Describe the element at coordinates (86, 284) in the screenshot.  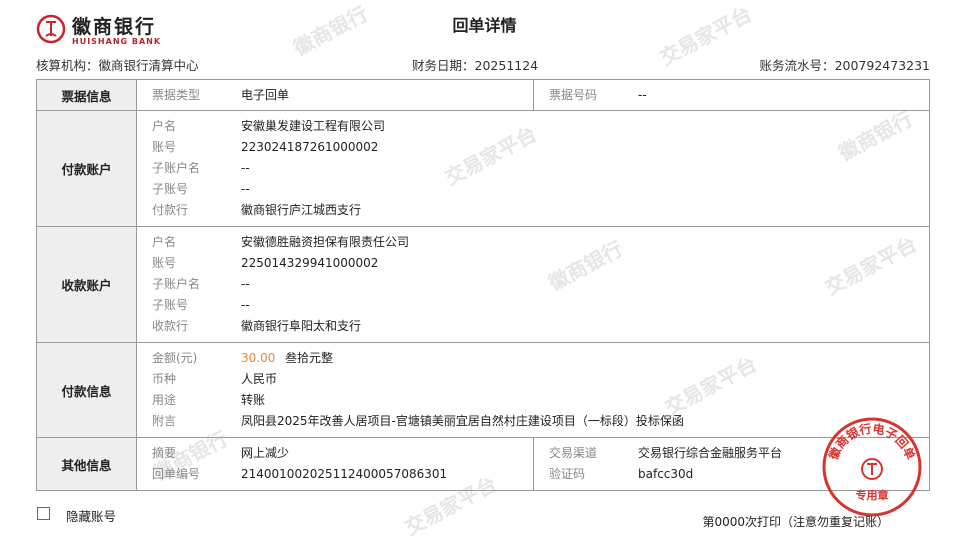
I see `category-label: 收款账户` at that location.